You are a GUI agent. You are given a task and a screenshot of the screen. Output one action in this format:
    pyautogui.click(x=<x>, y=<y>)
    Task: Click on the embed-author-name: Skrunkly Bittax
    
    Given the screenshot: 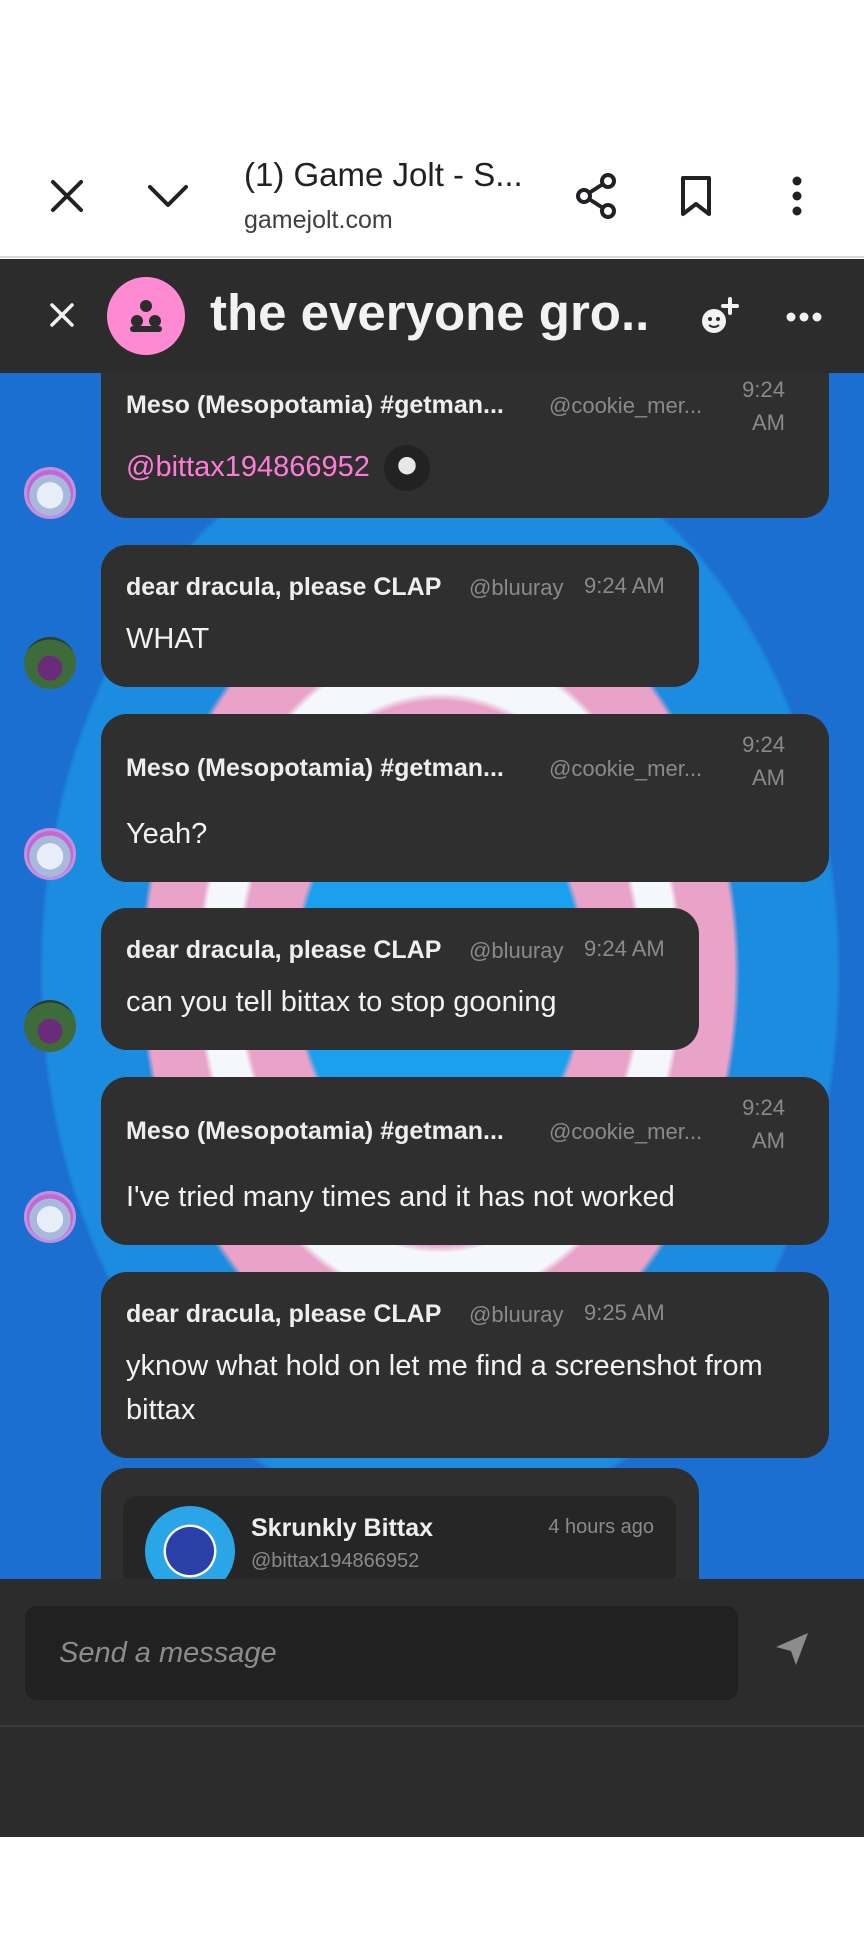 What is the action you would take?
    pyautogui.click(x=342, y=1528)
    